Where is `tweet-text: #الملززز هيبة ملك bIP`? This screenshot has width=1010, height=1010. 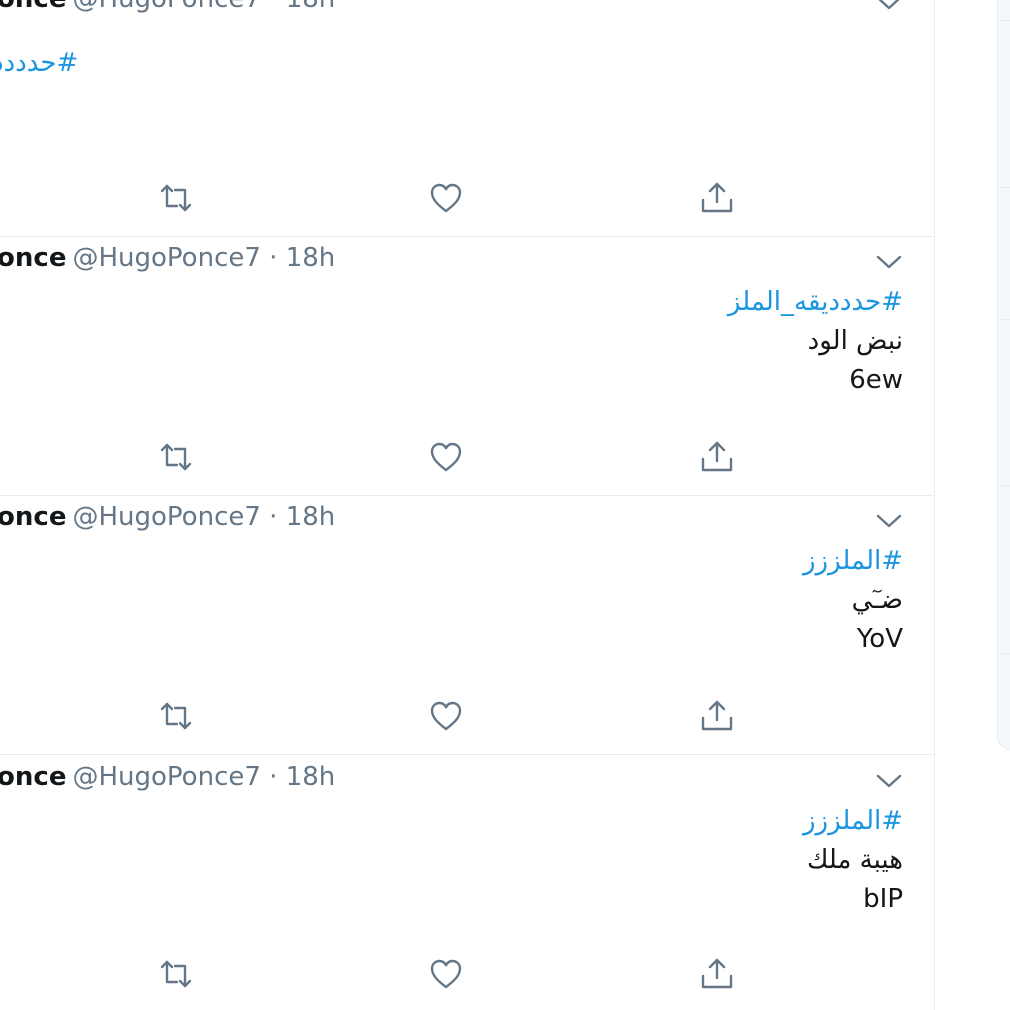
tweet-text: #الملززز هيبة ملك bIP is located at coordinates (853, 860).